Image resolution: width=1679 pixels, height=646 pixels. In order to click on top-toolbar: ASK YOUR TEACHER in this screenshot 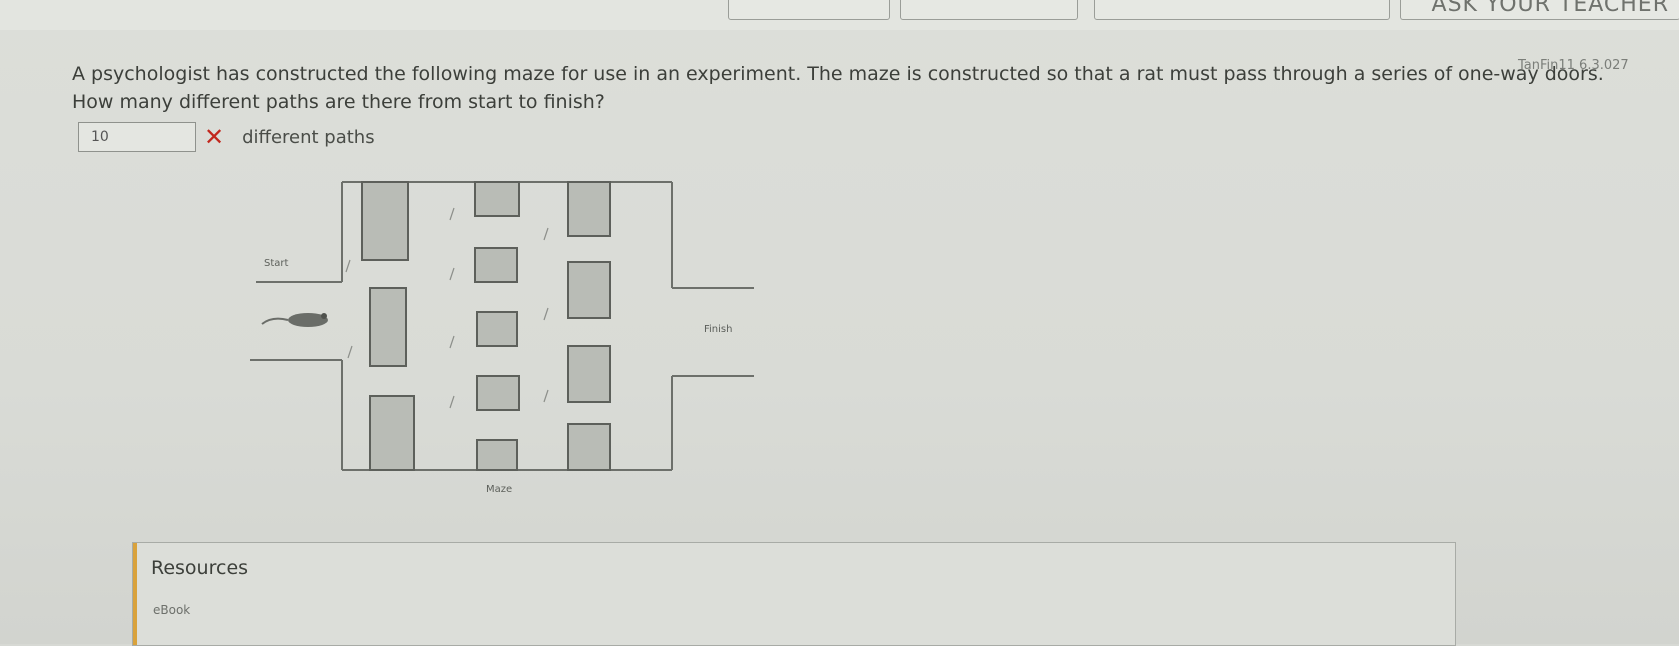, I will do `click(839, 15)`.